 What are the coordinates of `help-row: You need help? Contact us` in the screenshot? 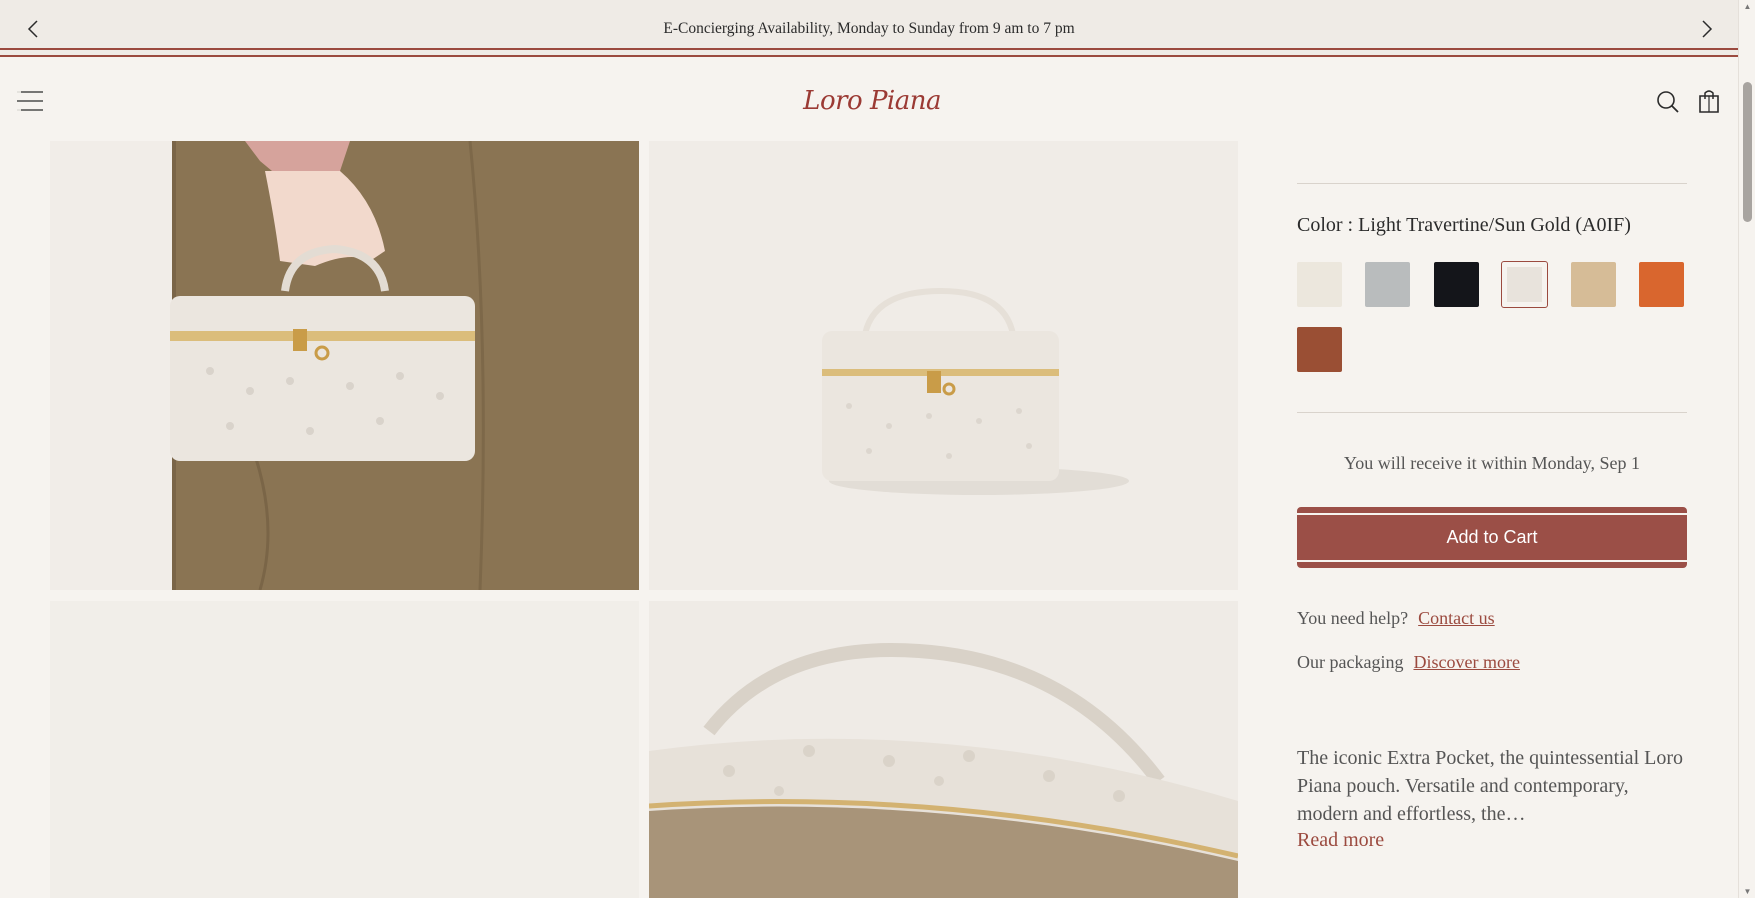 It's located at (1396, 618).